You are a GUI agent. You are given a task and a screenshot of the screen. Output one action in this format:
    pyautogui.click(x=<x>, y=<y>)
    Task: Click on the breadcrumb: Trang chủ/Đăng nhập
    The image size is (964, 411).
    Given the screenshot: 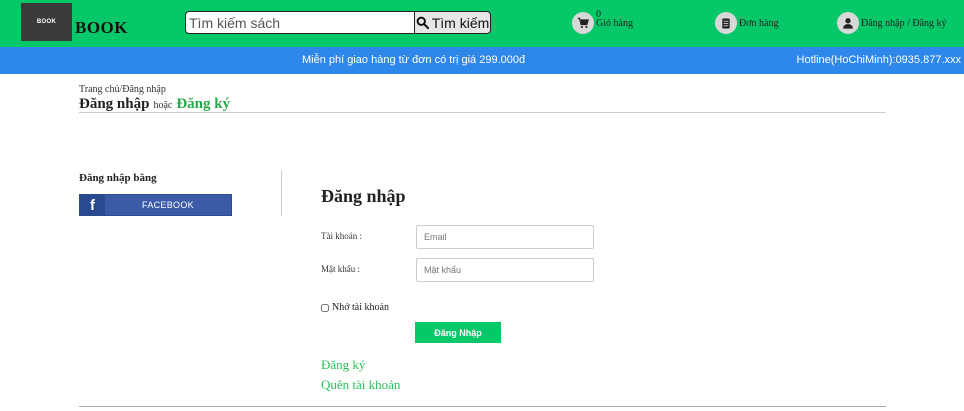 What is the action you would take?
    pyautogui.click(x=122, y=89)
    